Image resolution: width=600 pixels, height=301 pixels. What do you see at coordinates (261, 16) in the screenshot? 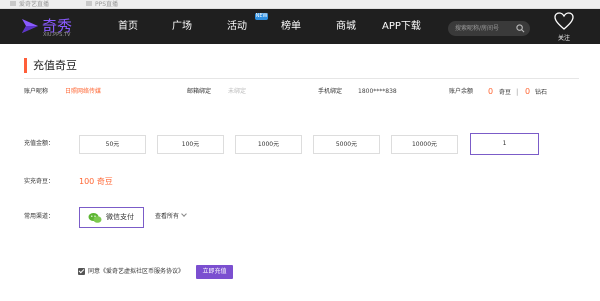
I see `new-badge: NEW` at bounding box center [261, 16].